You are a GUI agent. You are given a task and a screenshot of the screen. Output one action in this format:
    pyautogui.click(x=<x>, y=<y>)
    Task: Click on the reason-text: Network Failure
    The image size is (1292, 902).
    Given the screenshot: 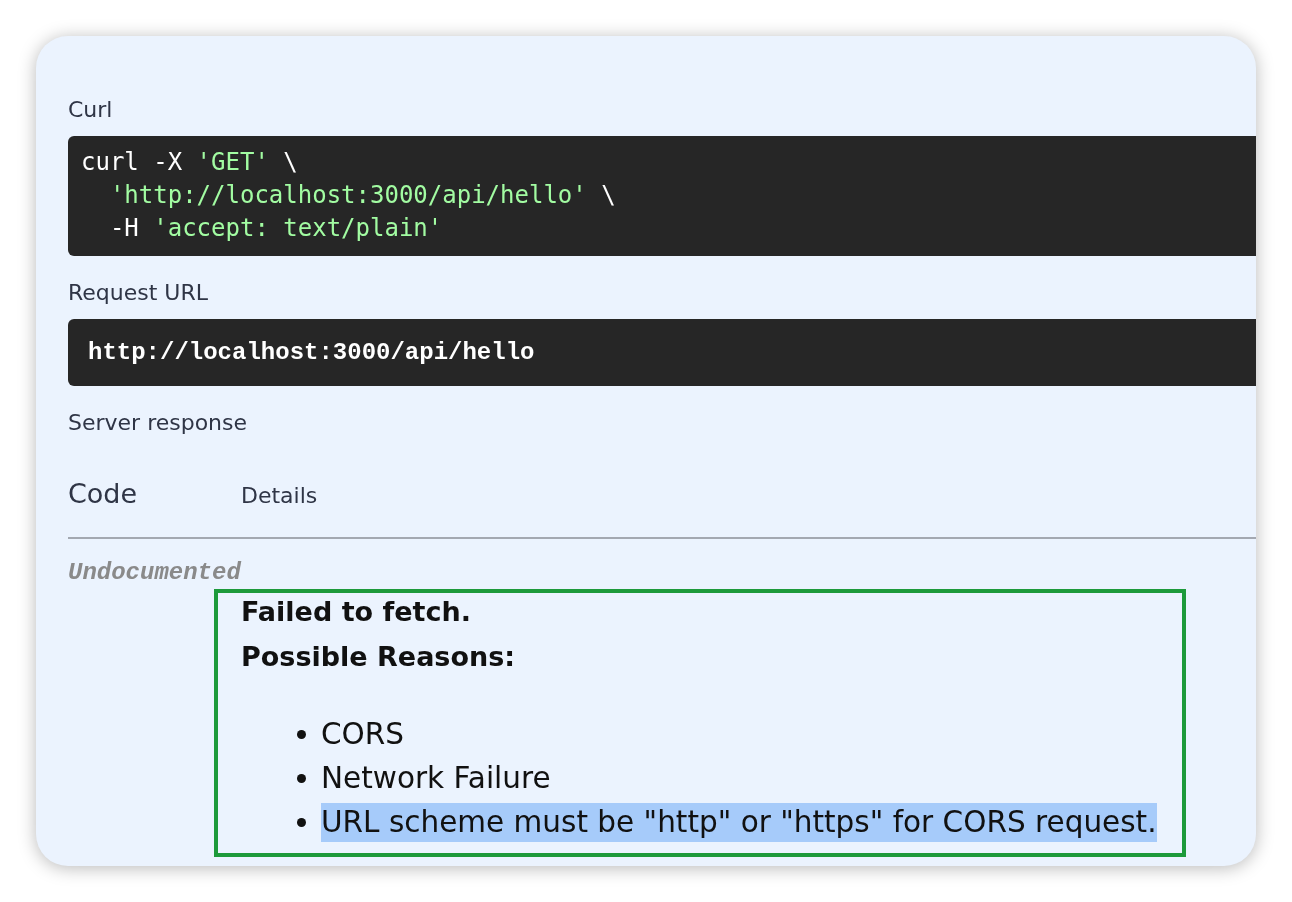 What is the action you would take?
    pyautogui.click(x=436, y=778)
    